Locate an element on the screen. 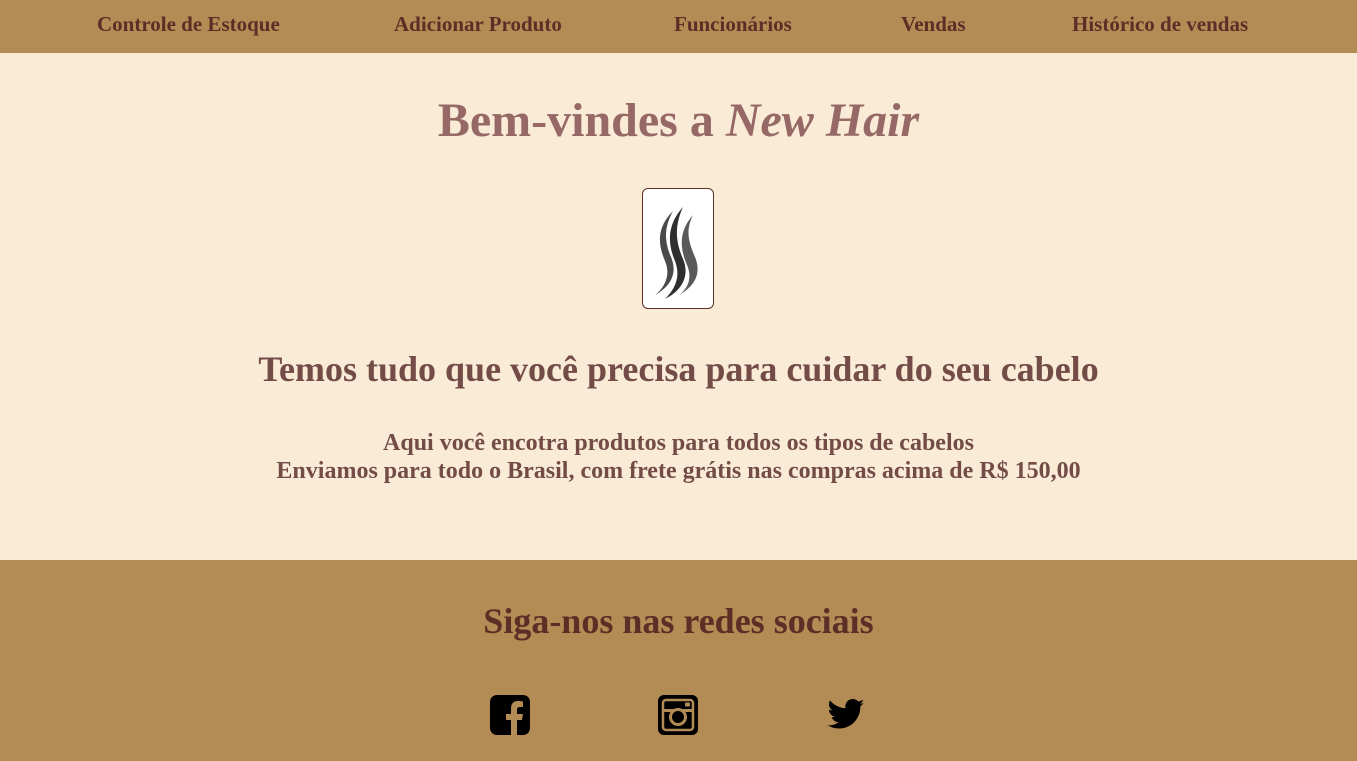 This screenshot has width=1357, height=761. twitter-icon is located at coordinates (846, 715).